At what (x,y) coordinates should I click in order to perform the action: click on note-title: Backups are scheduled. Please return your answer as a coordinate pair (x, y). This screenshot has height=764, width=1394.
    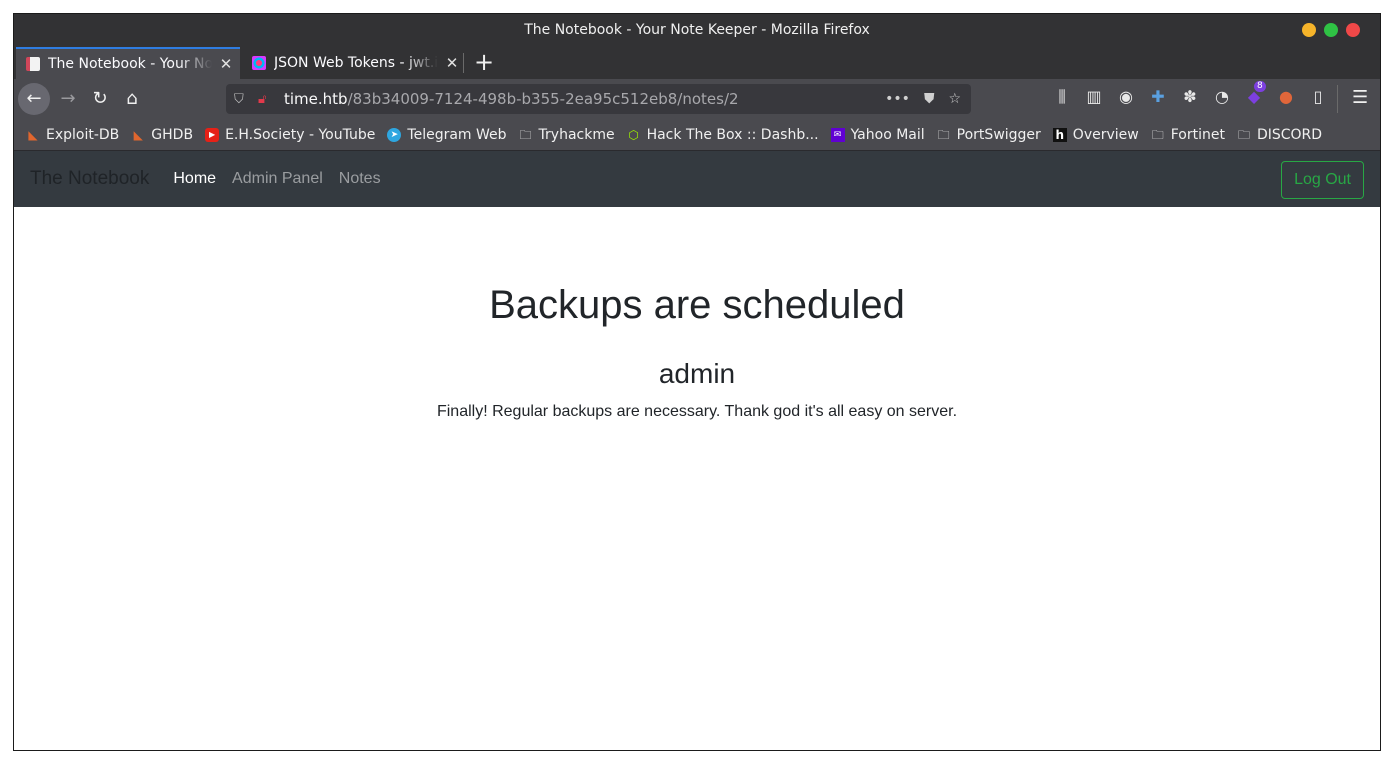
    Looking at the image, I should click on (697, 305).